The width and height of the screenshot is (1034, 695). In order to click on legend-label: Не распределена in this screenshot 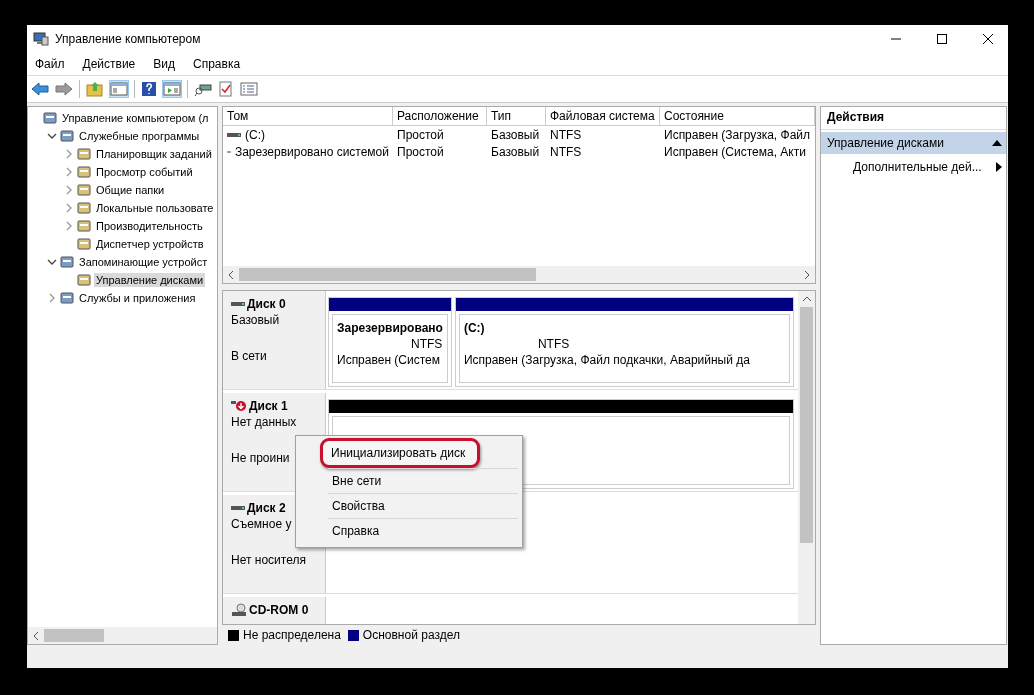, I will do `click(292, 635)`.